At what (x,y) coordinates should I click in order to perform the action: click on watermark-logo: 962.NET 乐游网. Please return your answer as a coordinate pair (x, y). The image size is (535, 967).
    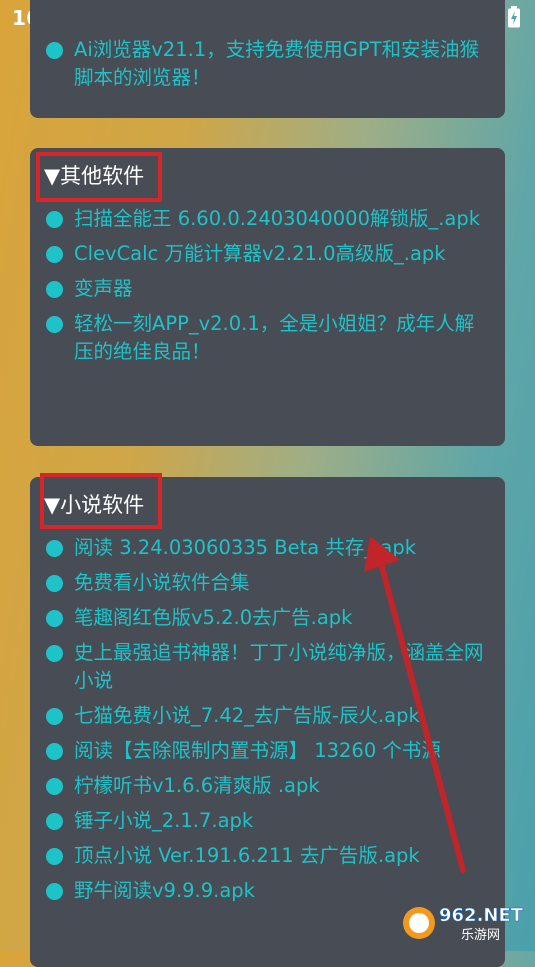
    Looking at the image, I should click on (464, 922).